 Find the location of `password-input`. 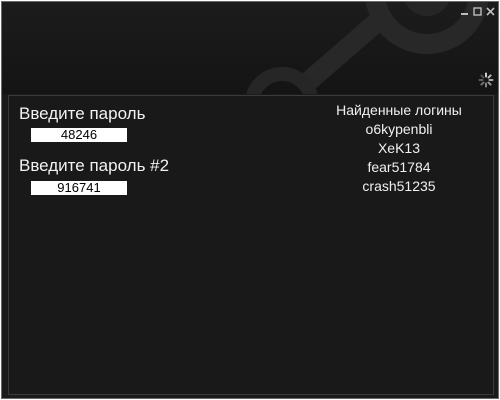

password-input is located at coordinates (79, 135).